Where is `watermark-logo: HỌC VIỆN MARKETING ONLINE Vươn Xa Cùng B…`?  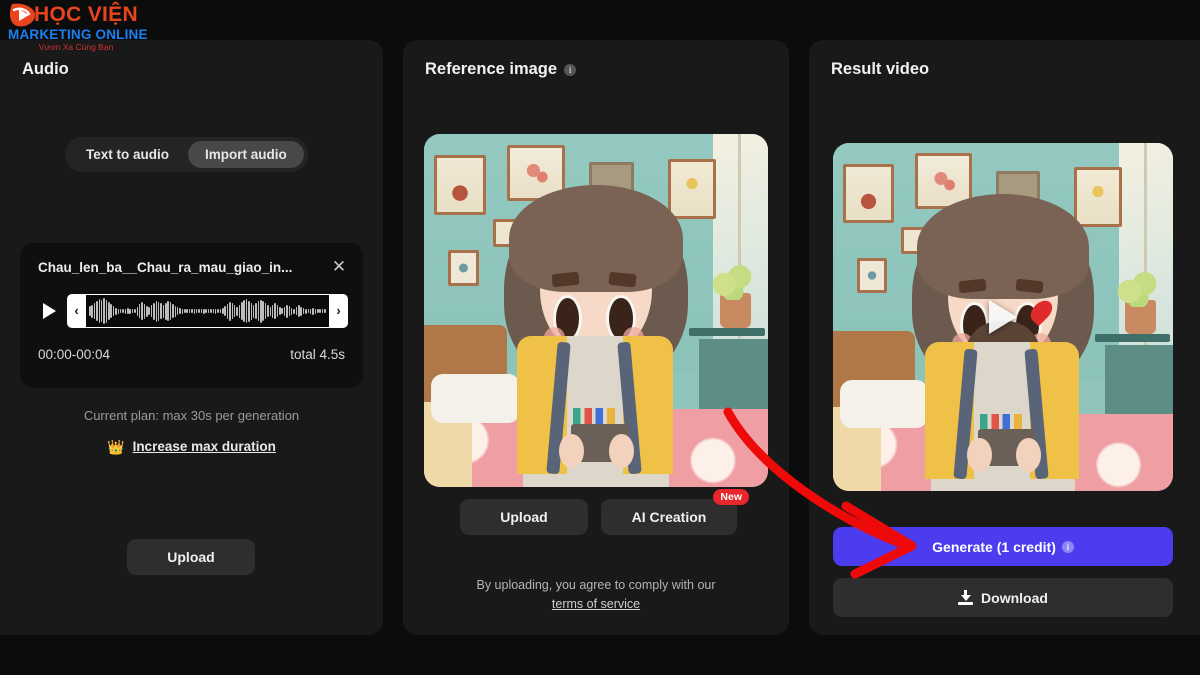 watermark-logo: HỌC VIỆN MARKETING ONLINE Vươn Xa Cùng B… is located at coordinates (83, 27).